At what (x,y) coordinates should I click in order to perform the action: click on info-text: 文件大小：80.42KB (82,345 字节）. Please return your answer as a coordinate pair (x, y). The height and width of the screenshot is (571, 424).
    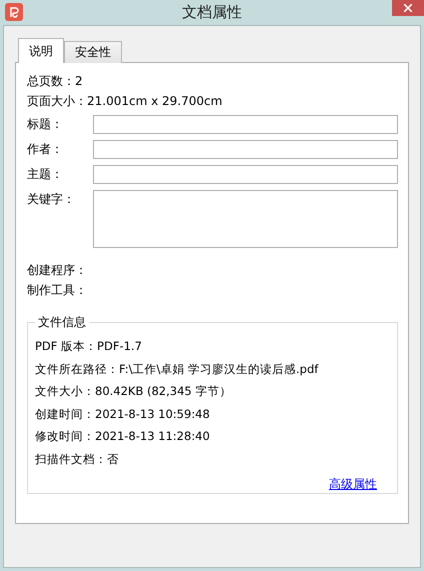
    Looking at the image, I should click on (133, 391).